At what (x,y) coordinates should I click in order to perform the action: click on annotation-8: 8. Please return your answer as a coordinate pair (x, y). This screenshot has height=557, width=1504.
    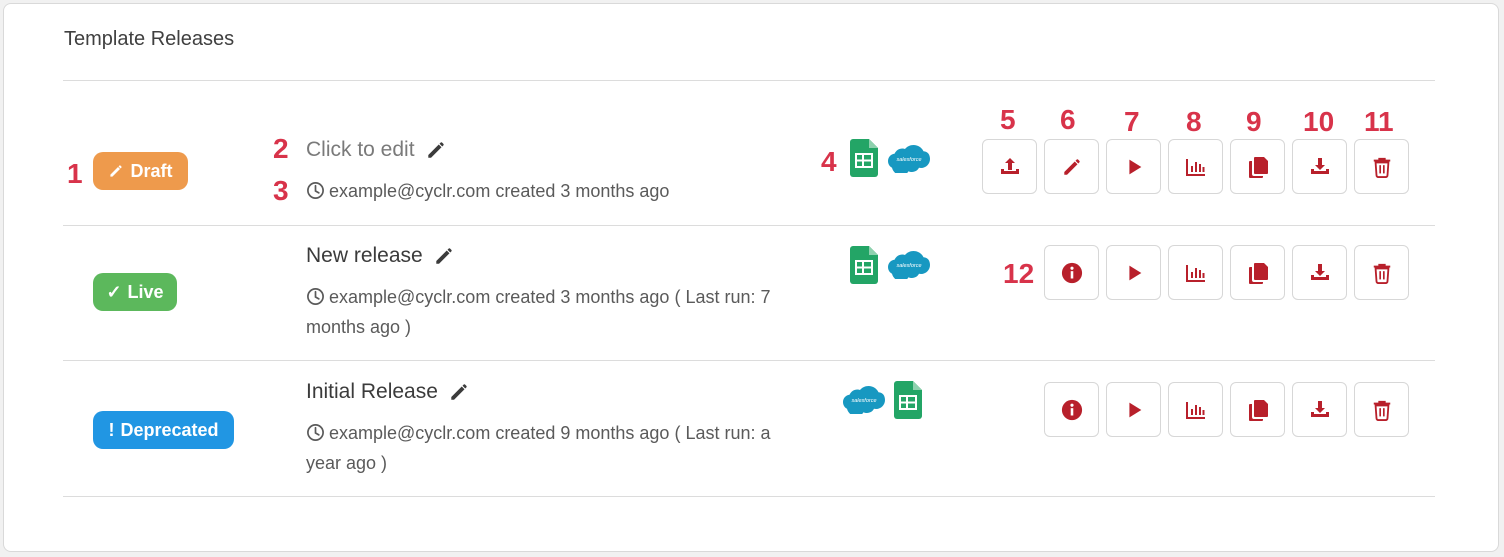
    Looking at the image, I should click on (1194, 121).